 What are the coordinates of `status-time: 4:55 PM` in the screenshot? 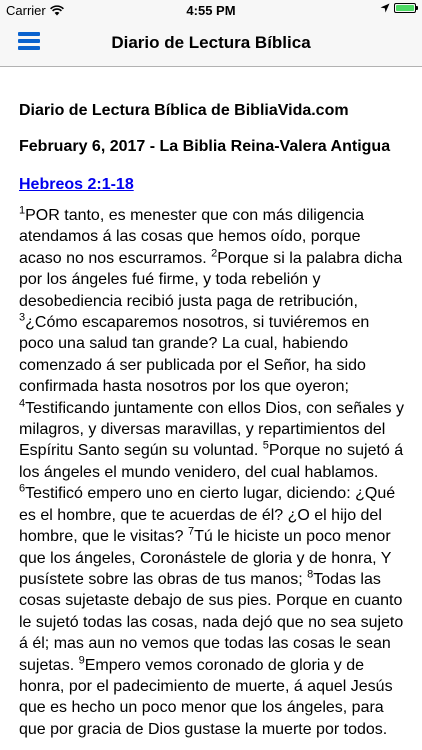 It's located at (211, 10).